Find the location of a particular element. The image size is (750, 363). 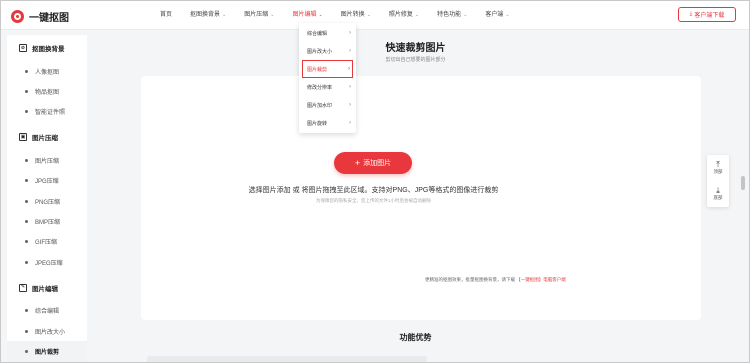

client-download-link: 【一键抠图】电脑客户端 is located at coordinates (541, 279).